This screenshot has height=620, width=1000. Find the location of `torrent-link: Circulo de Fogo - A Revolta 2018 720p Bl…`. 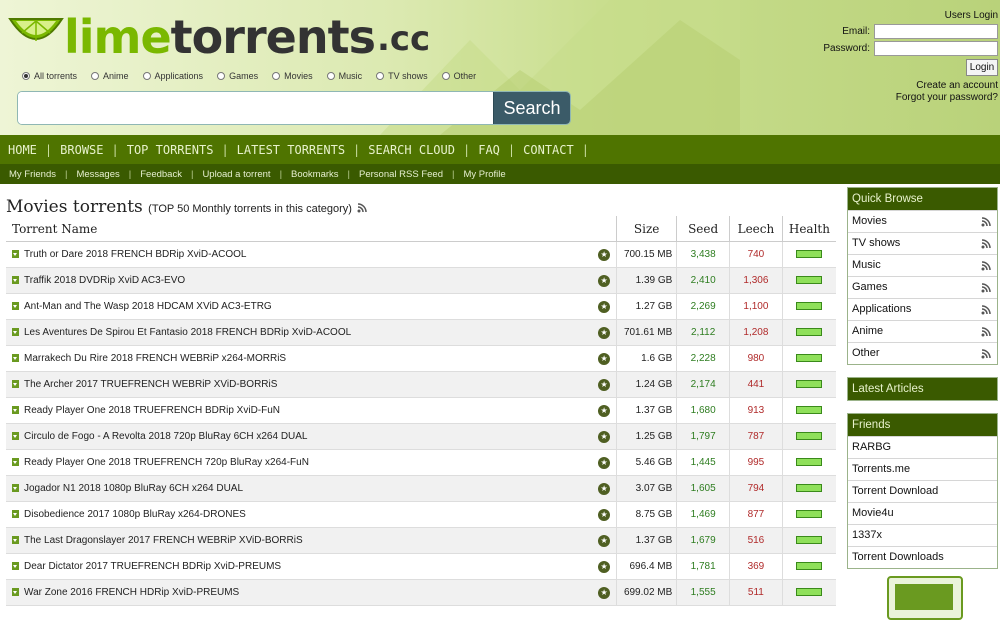

torrent-link: Circulo de Fogo - A Revolta 2018 720p Bl… is located at coordinates (166, 436).